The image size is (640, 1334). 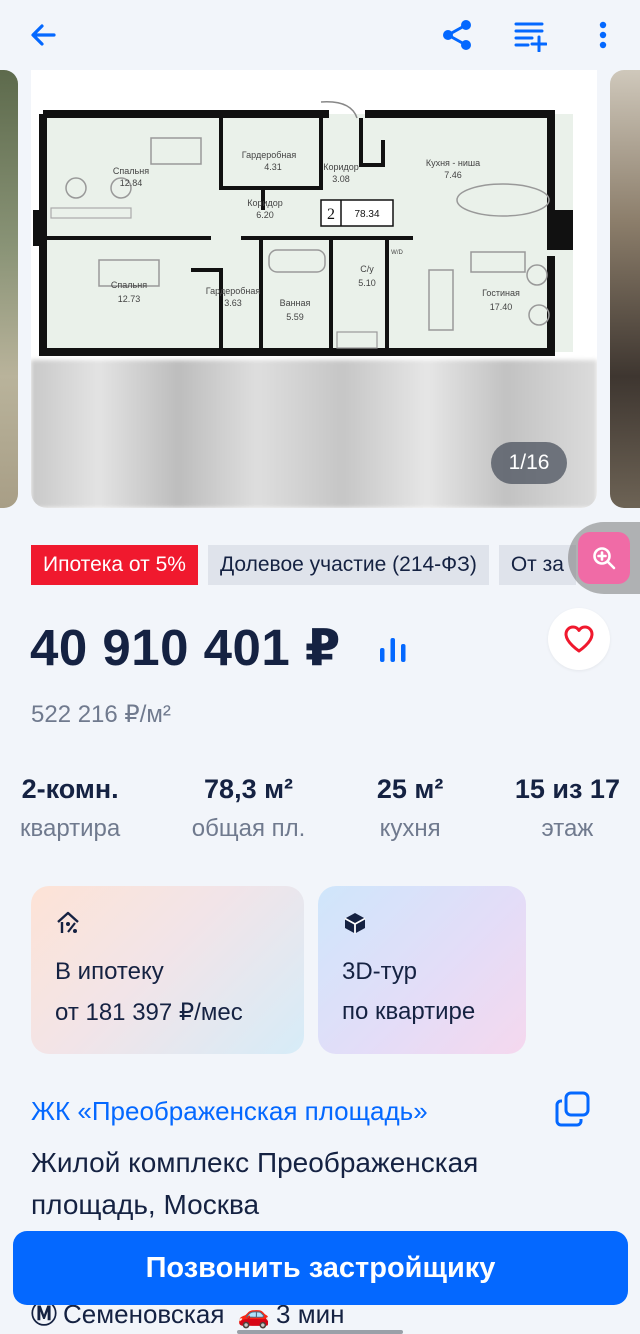 What do you see at coordinates (348, 565) in the screenshot?
I see `tag-shared-construction: Долевое участие (214-ФЗ)` at bounding box center [348, 565].